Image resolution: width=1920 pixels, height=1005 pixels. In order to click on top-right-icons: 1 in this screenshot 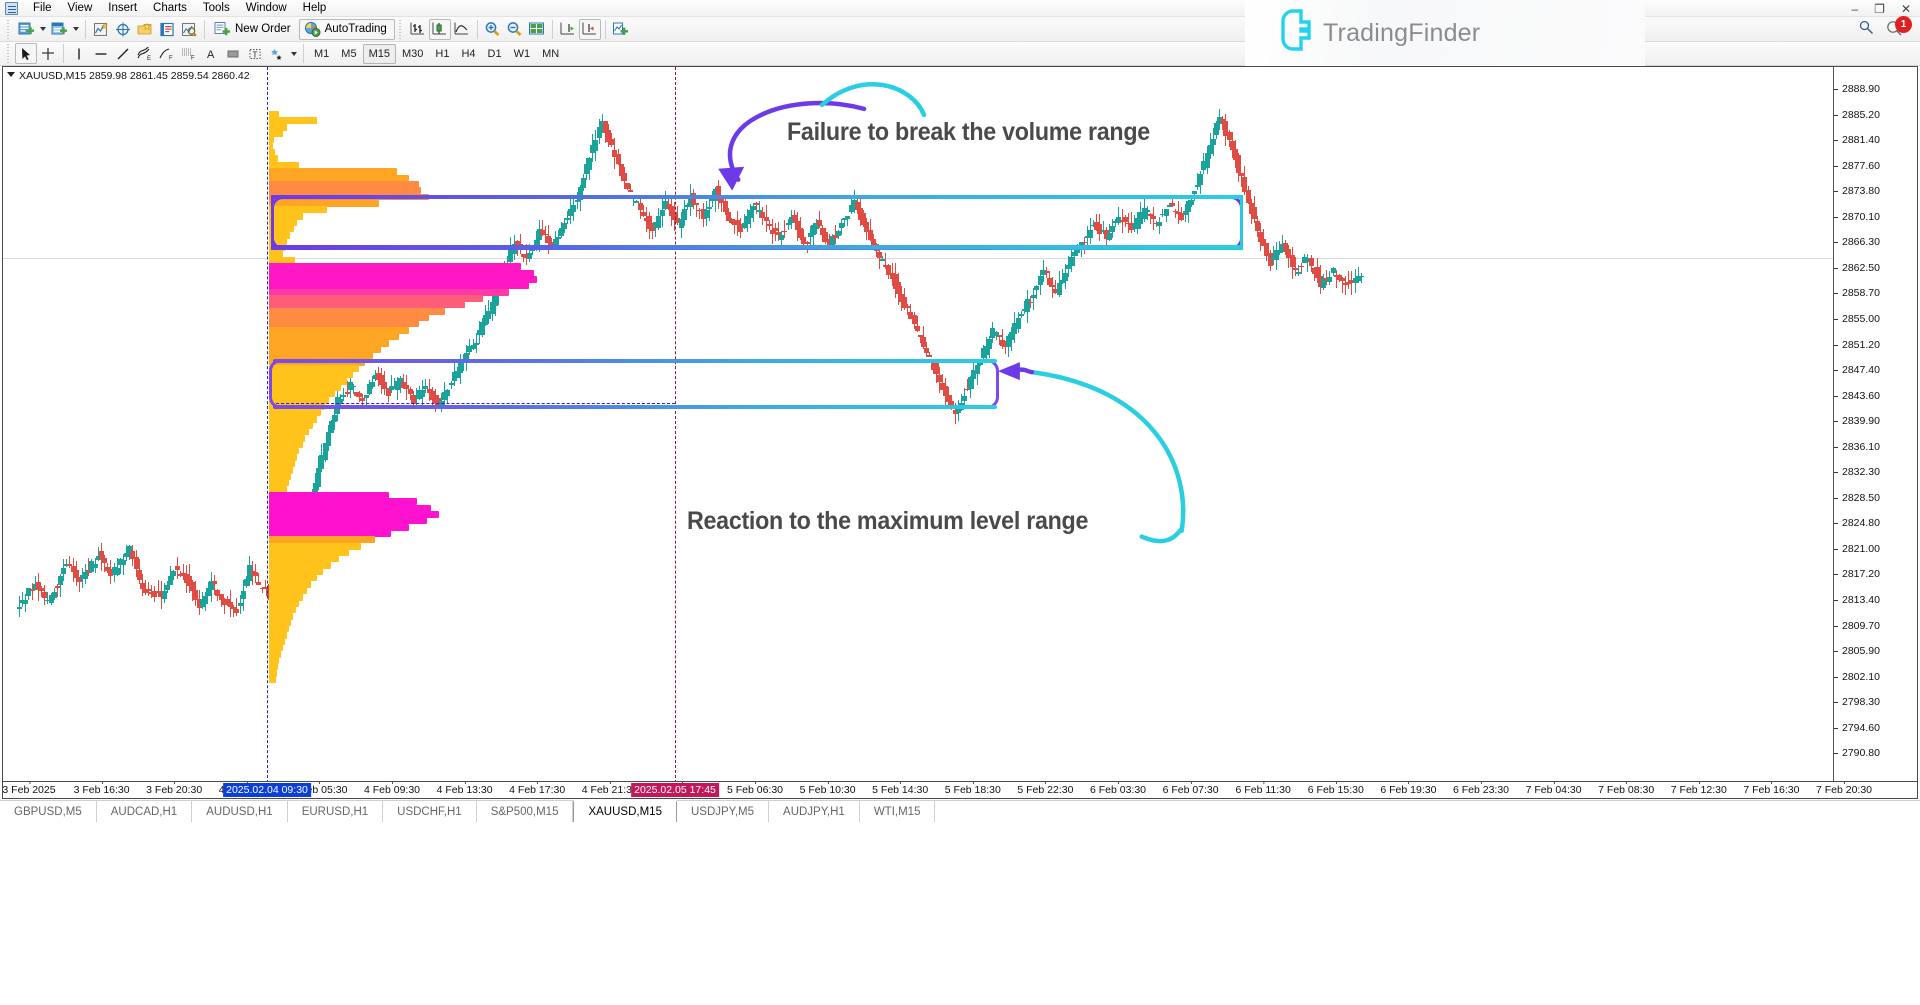, I will do `click(1885, 28)`.